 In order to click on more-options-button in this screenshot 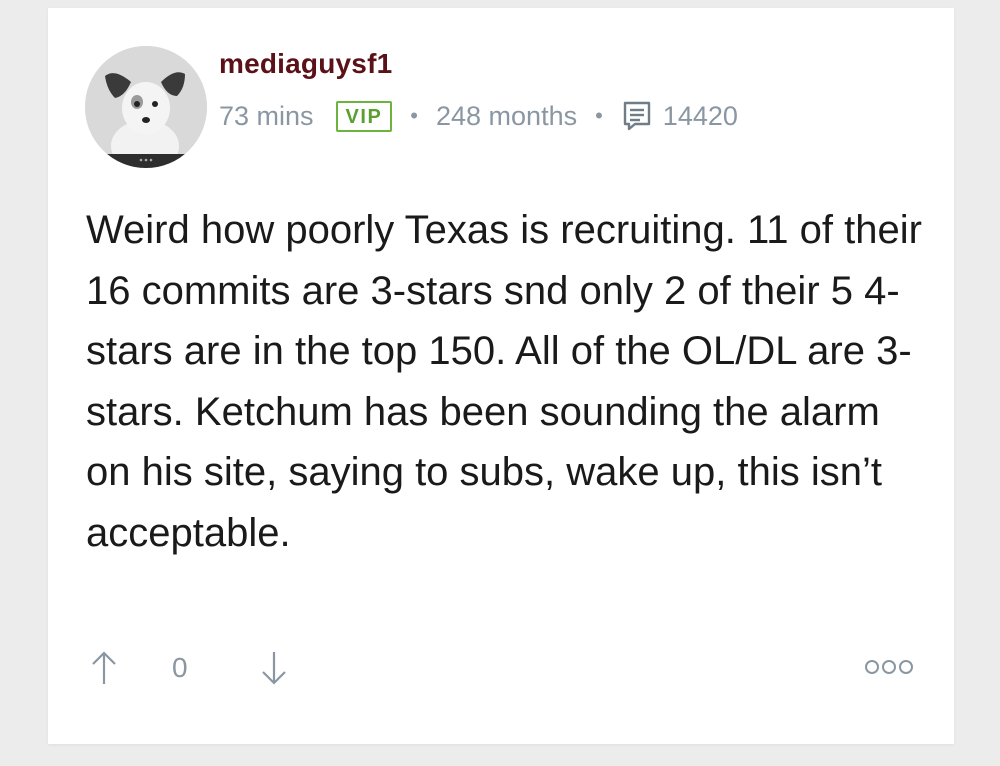, I will do `click(889, 667)`.